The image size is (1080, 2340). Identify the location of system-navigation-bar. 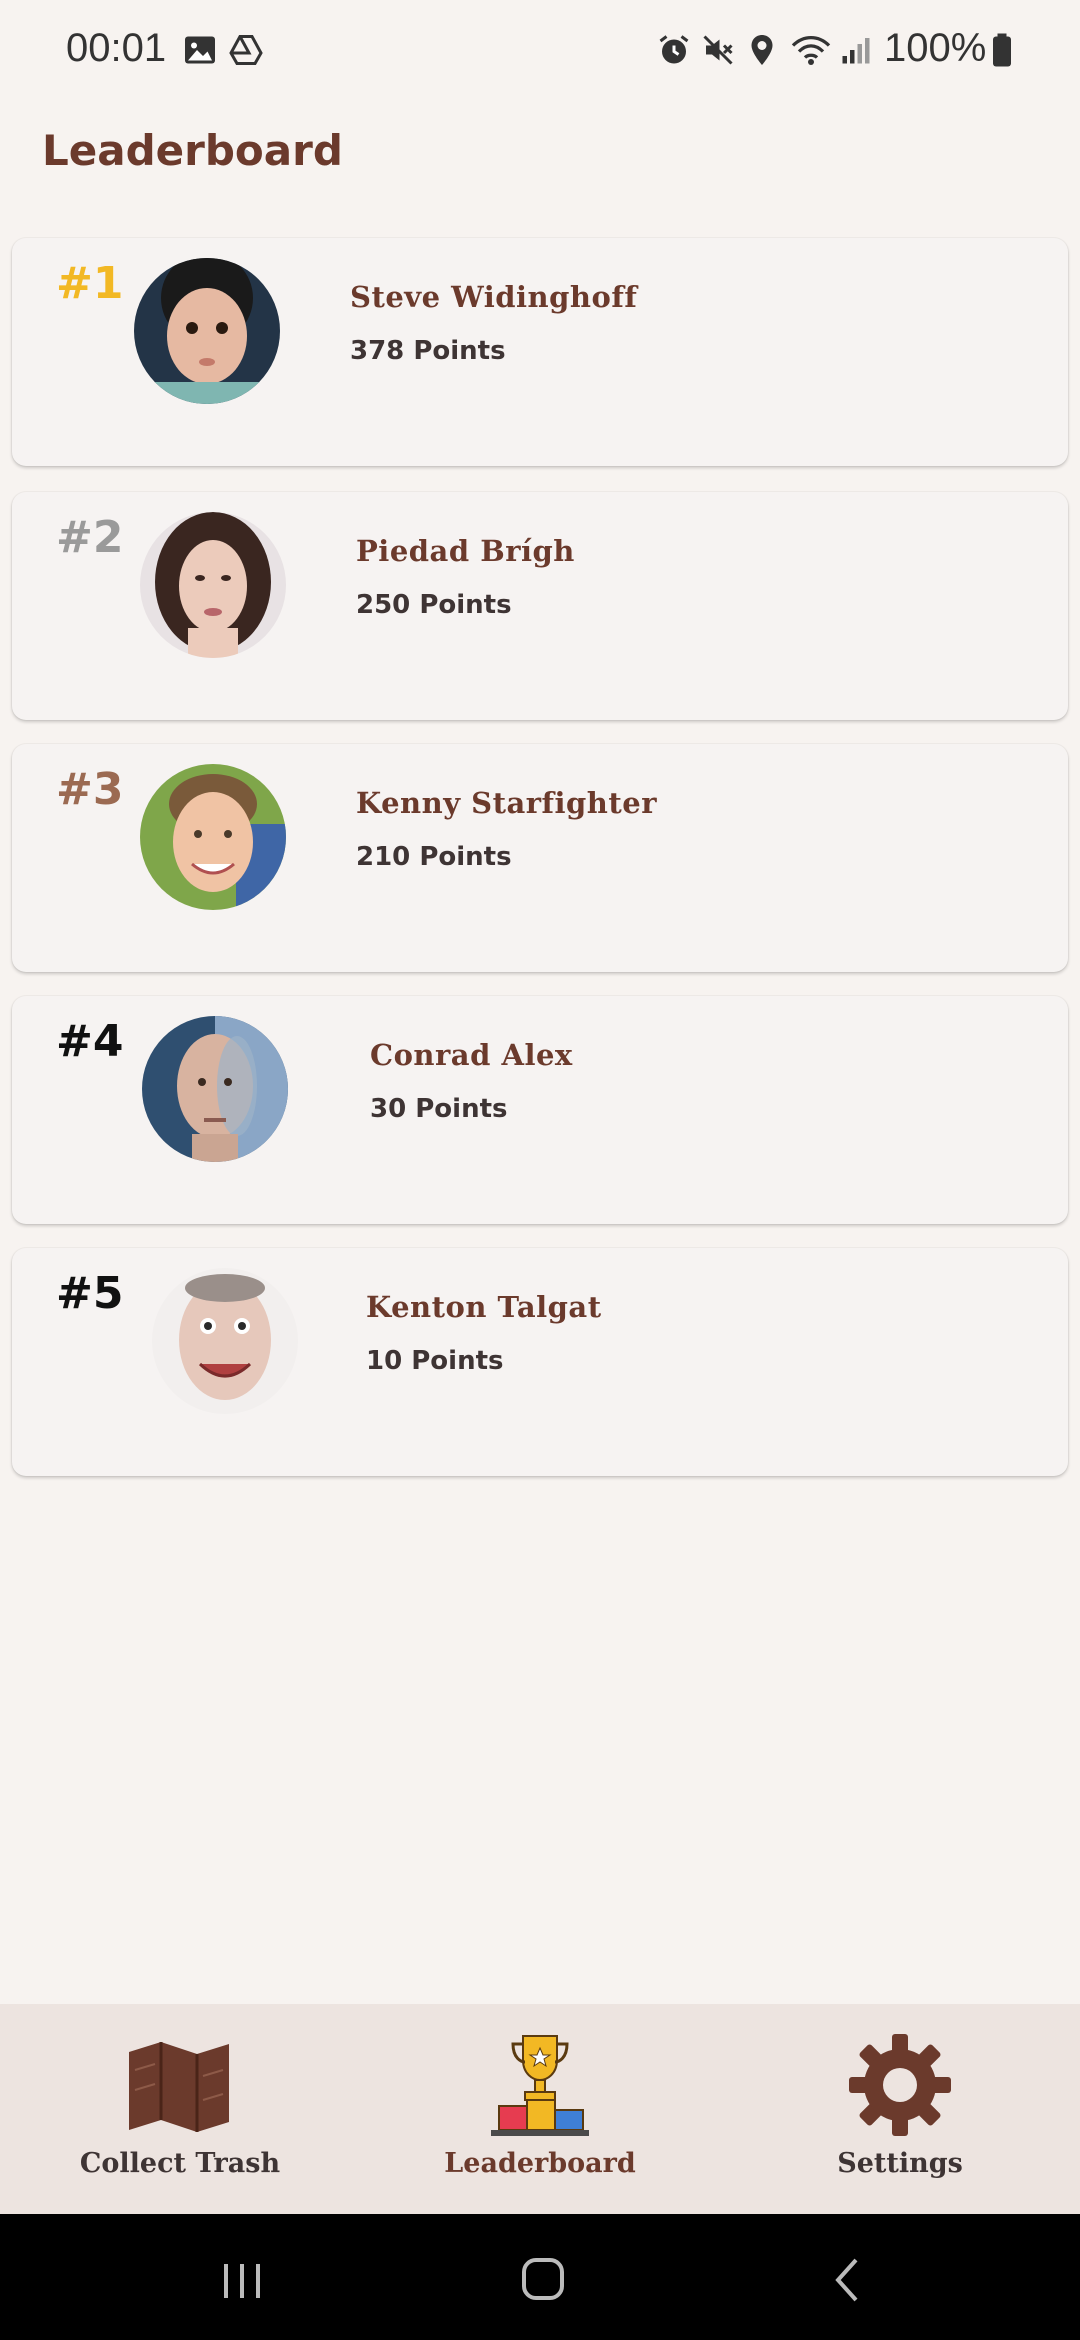
(540, 2277).